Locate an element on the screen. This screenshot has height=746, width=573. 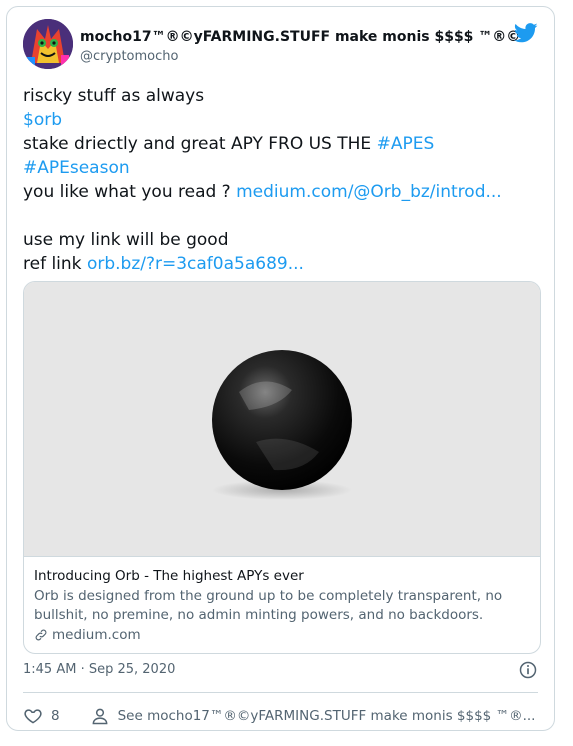
info-icon is located at coordinates (528, 670).